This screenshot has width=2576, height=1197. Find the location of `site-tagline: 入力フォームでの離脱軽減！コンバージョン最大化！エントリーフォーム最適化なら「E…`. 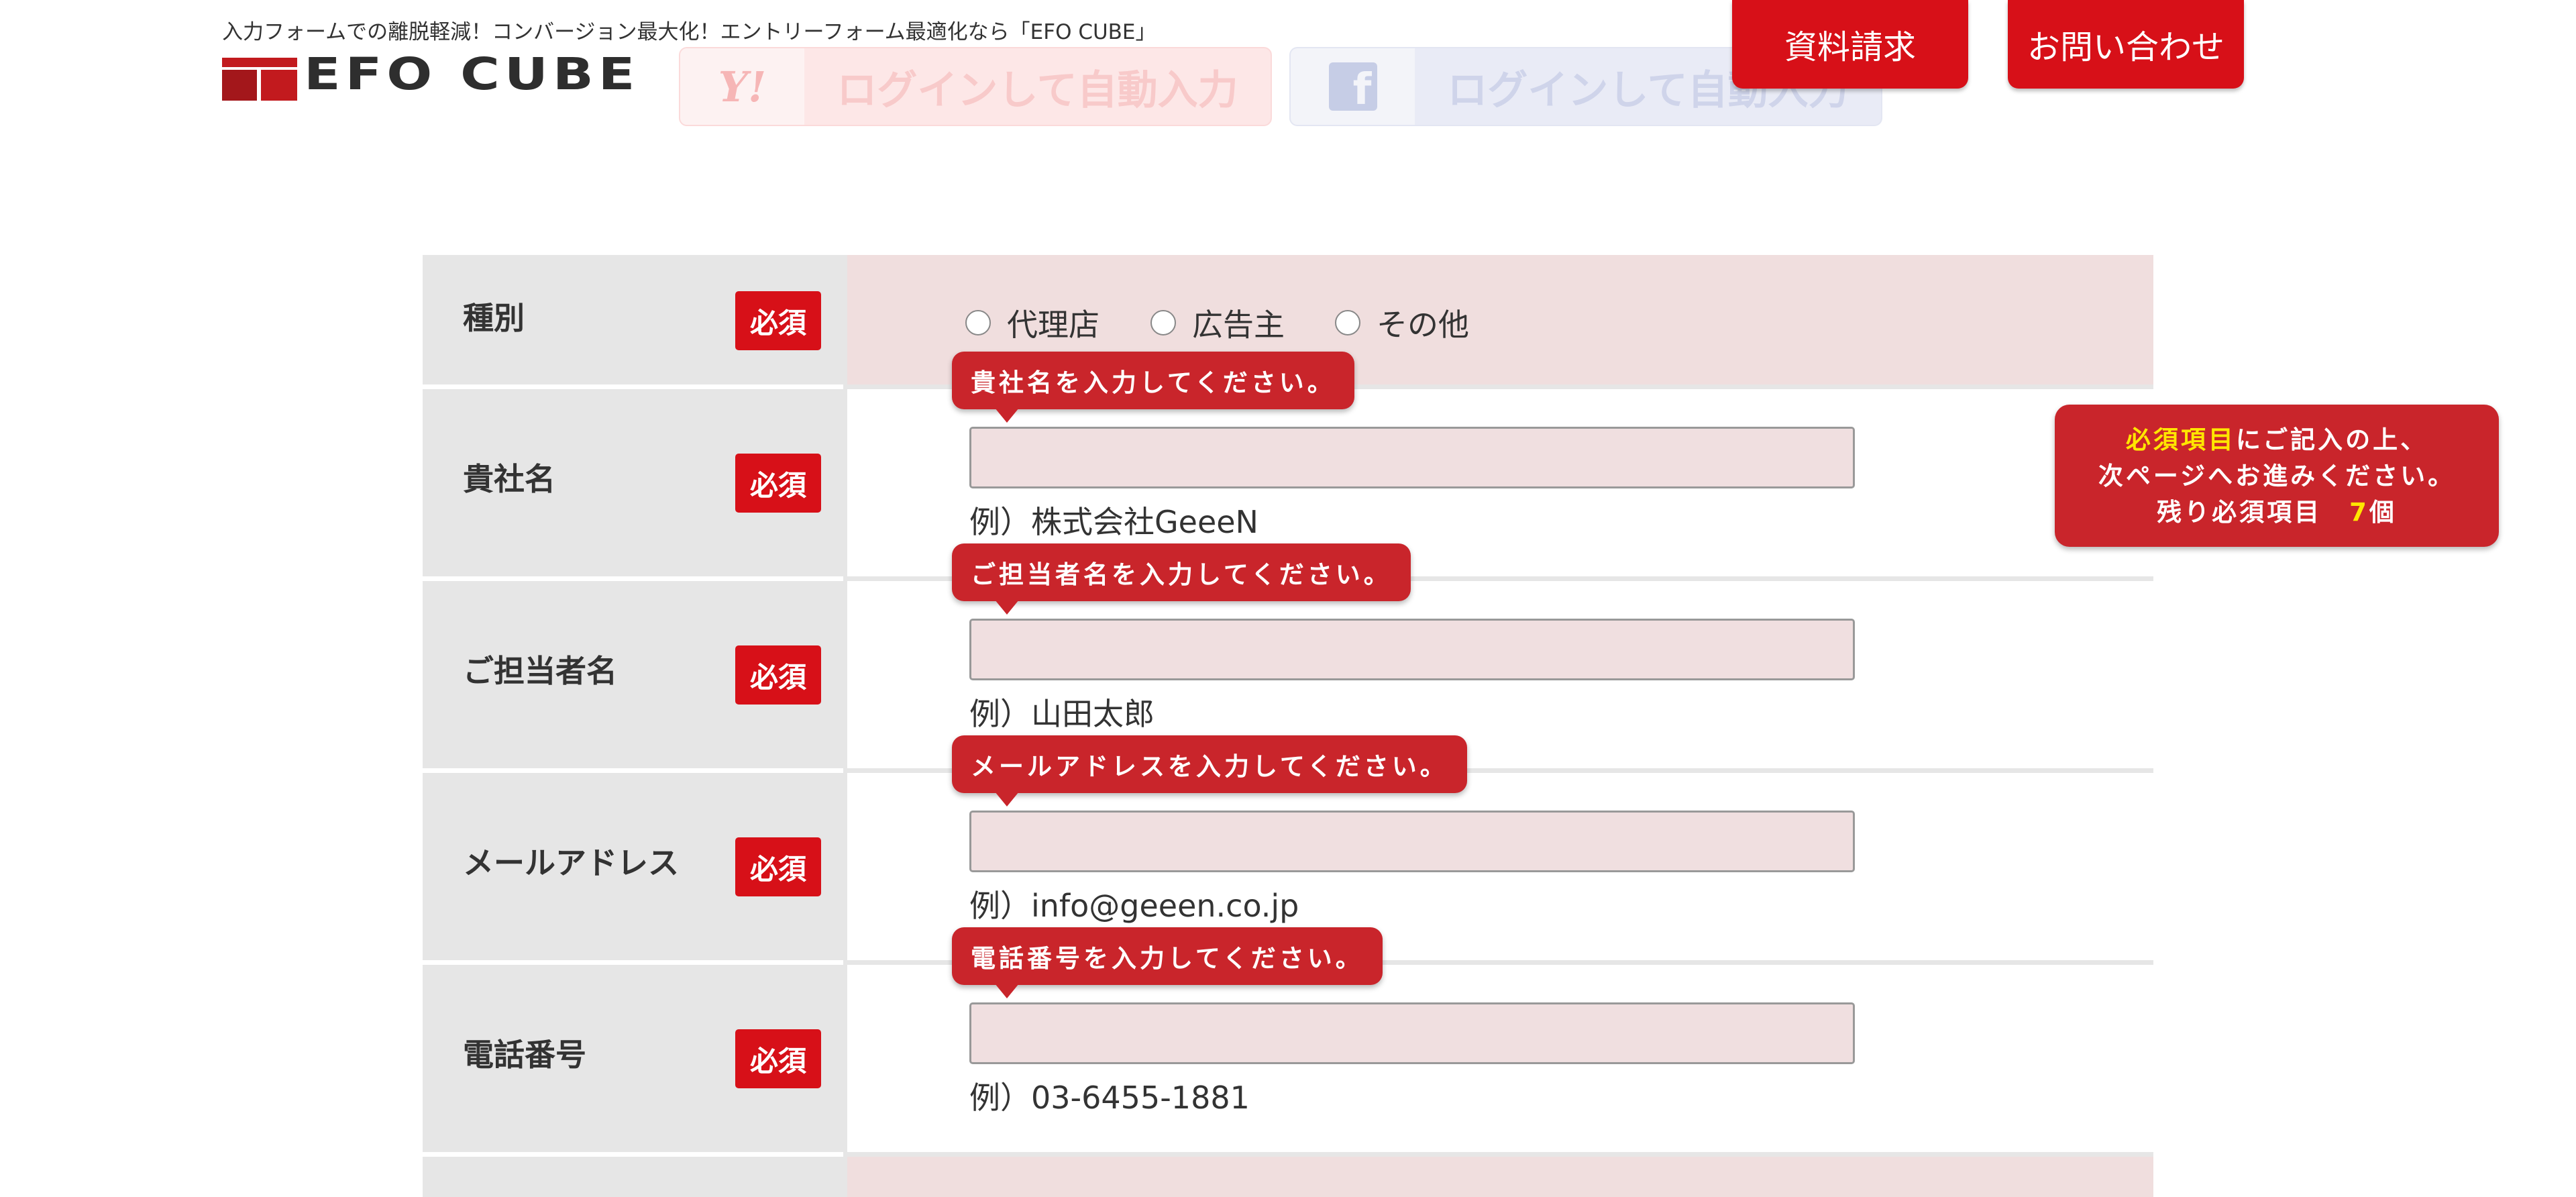

site-tagline: 入力フォームでの離脱軽減！コンバージョン最大化！エントリーフォーム最適化なら「E… is located at coordinates (689, 32).